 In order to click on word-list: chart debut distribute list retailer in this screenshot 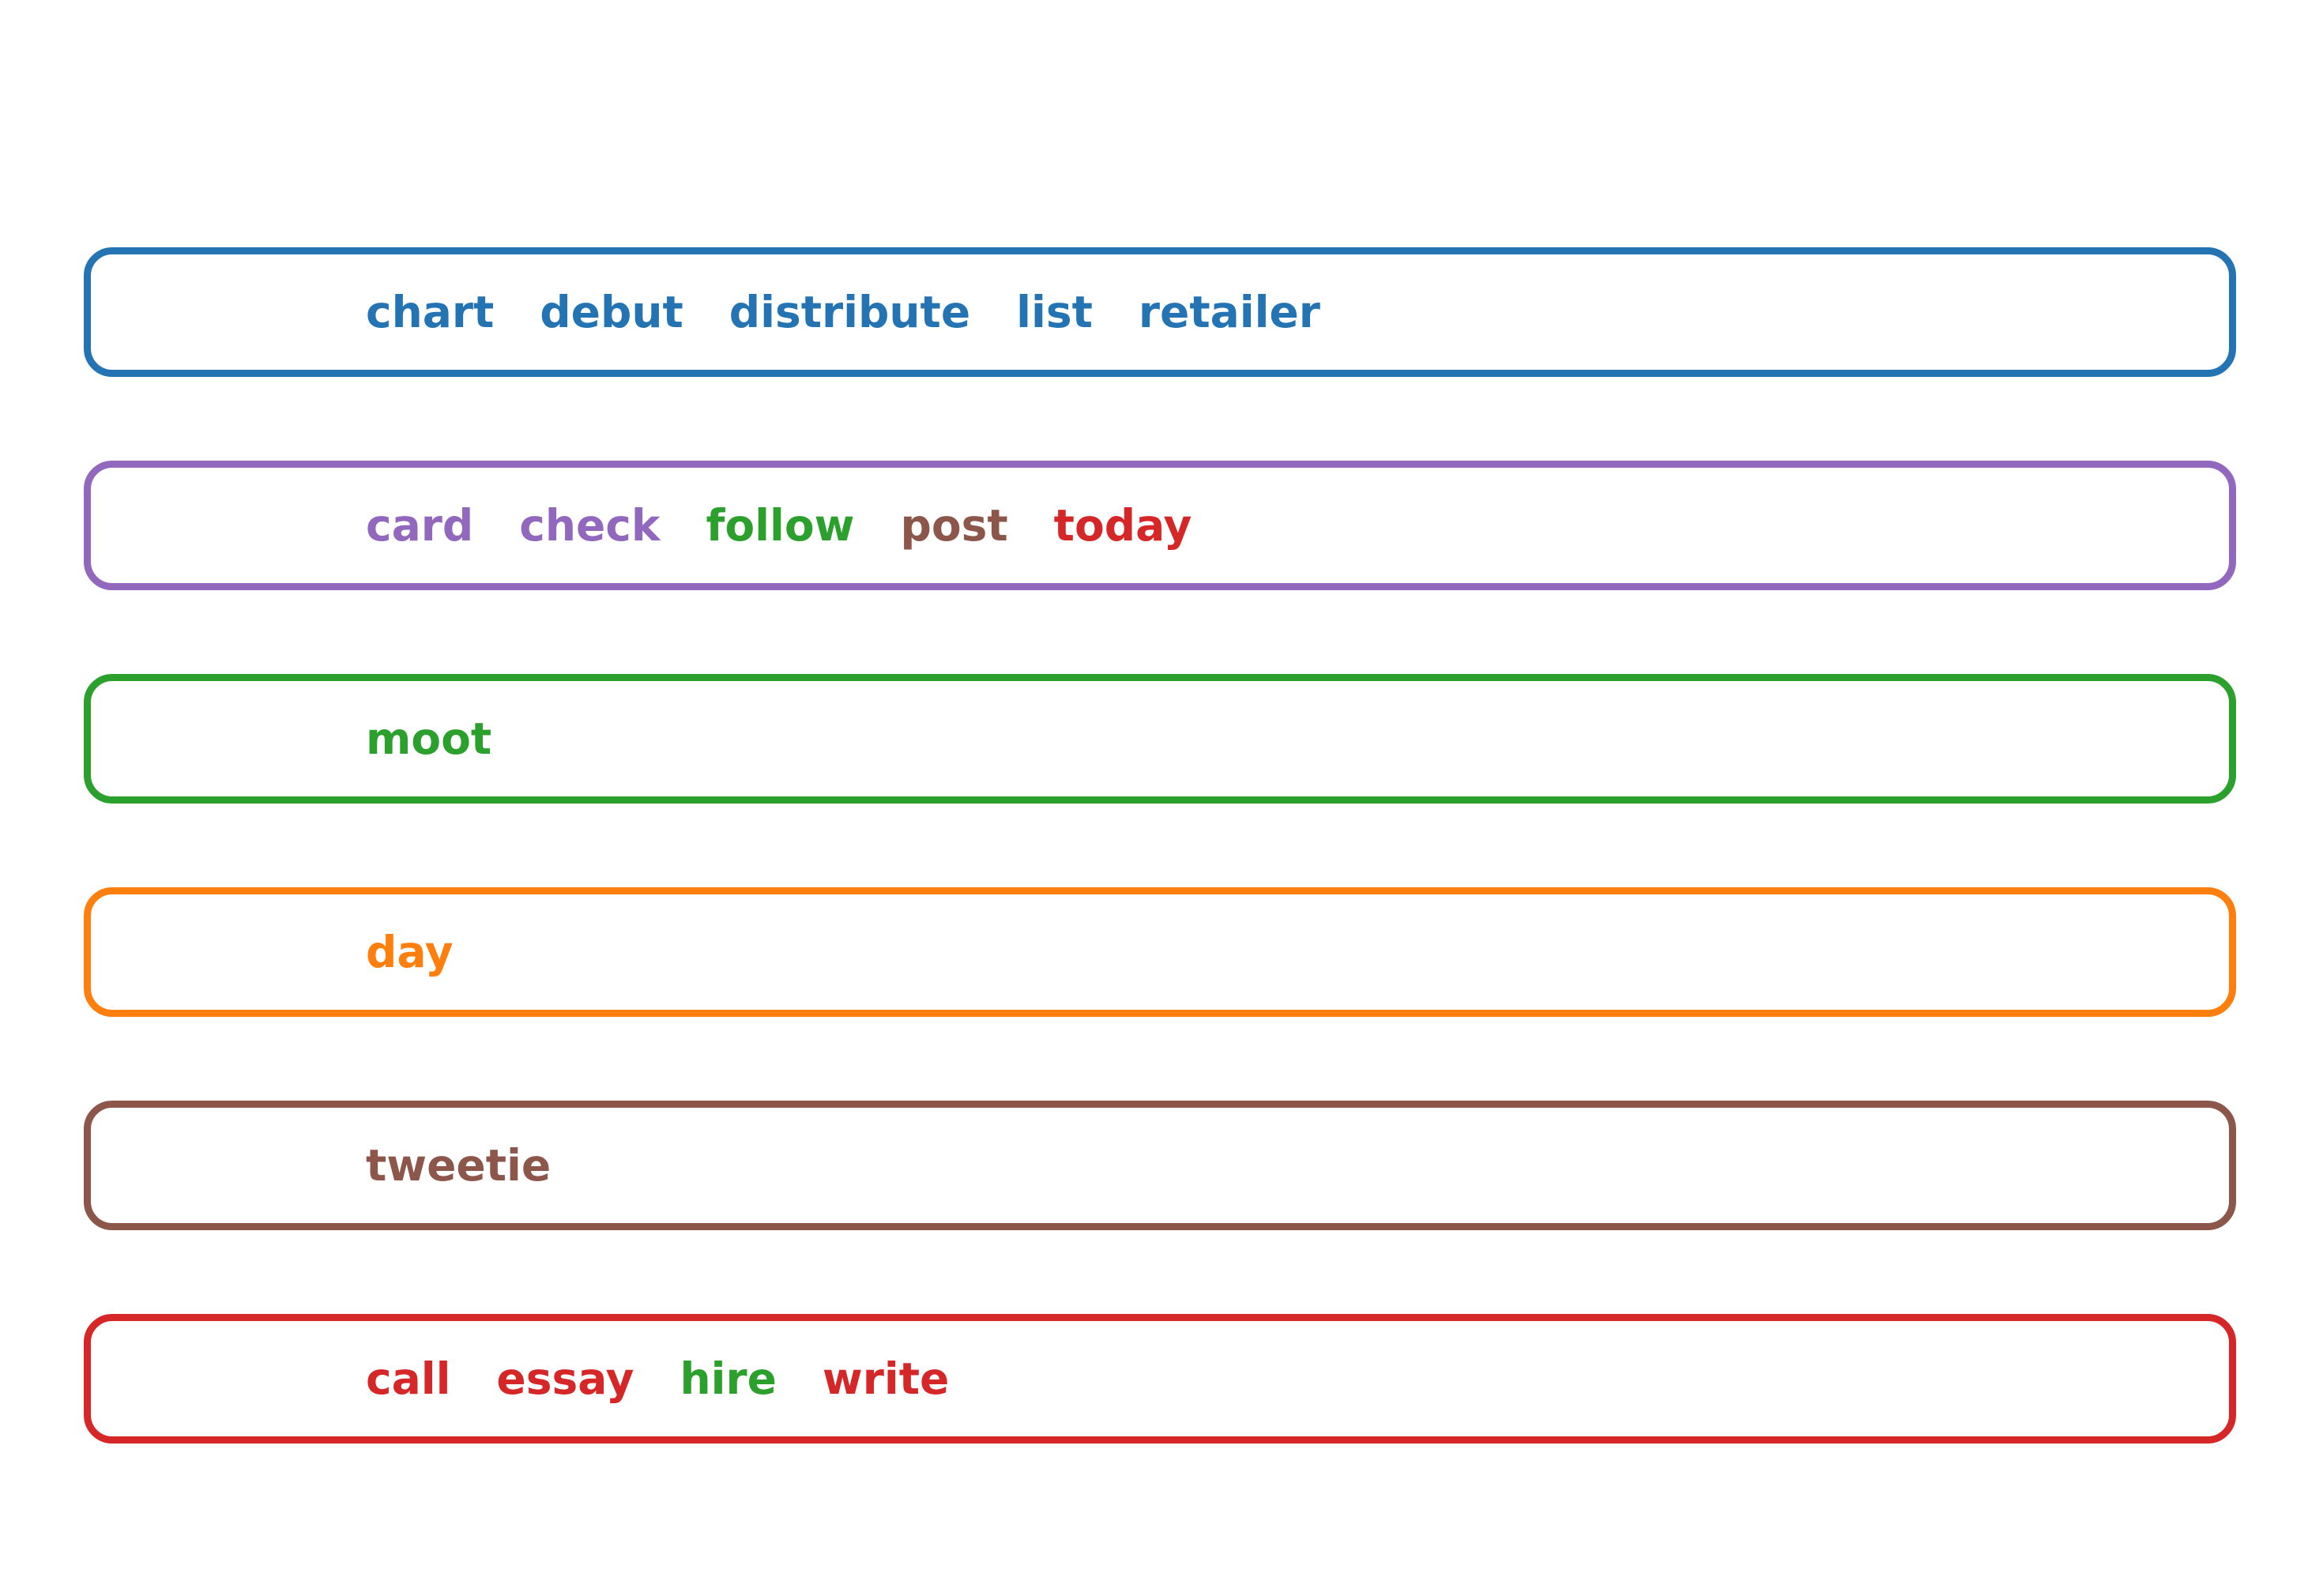, I will do `click(843, 312)`.